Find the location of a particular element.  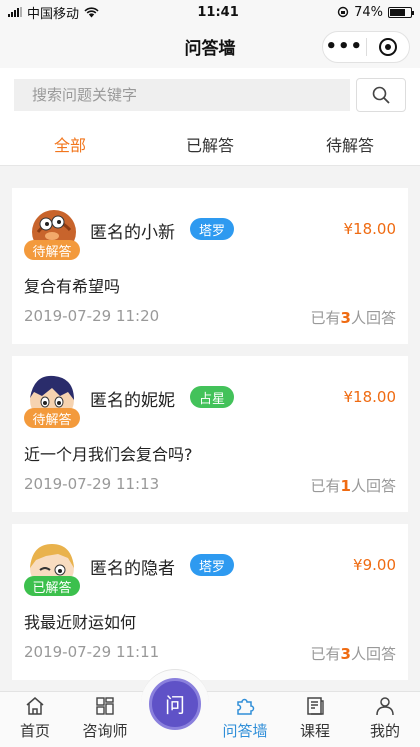

ask-question-button: 问 is located at coordinates (175, 708).